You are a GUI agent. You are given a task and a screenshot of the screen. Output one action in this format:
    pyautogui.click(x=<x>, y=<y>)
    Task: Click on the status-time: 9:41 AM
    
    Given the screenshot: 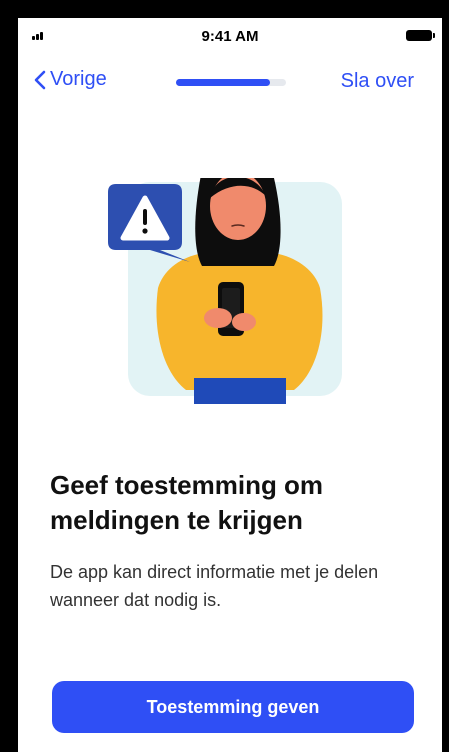 What is the action you would take?
    pyautogui.click(x=230, y=36)
    